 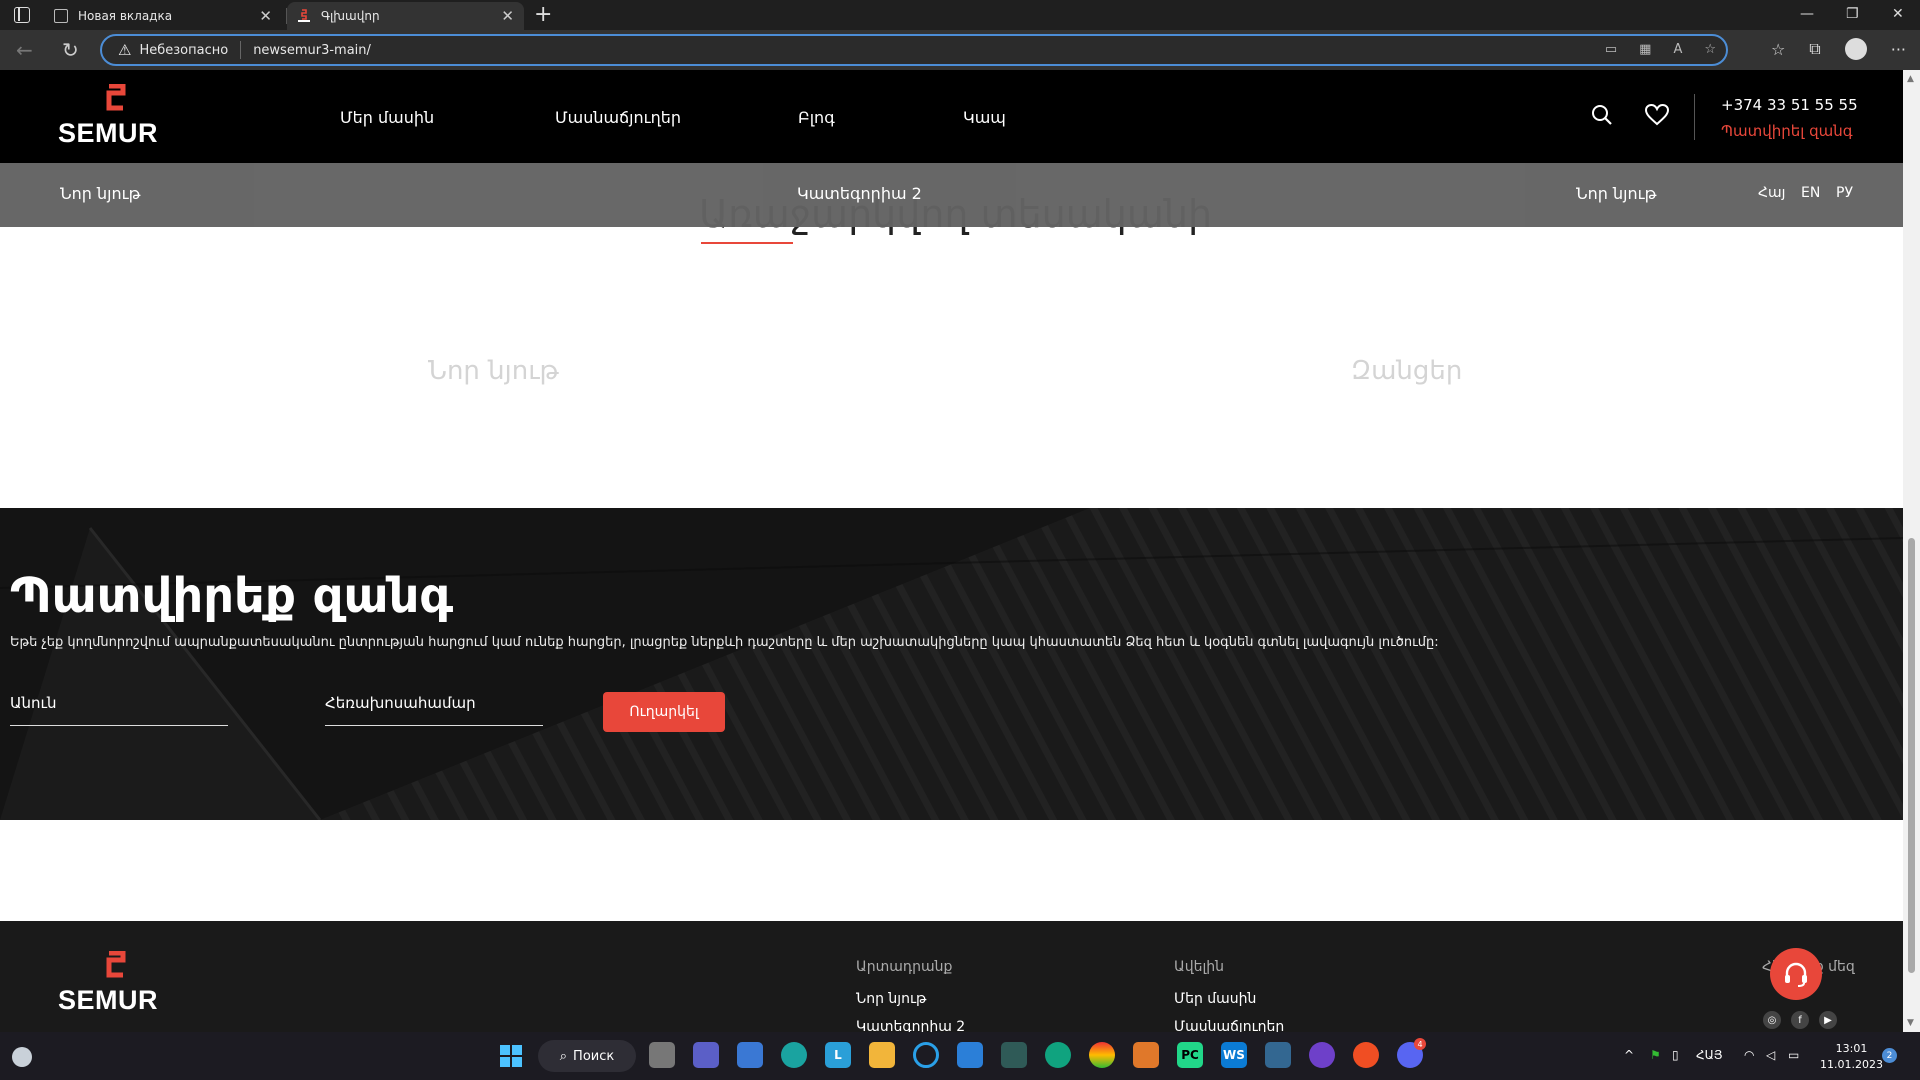 What do you see at coordinates (1660, 49) in the screenshot?
I see `address-bar-actions: ▭ ▦ A ☆` at bounding box center [1660, 49].